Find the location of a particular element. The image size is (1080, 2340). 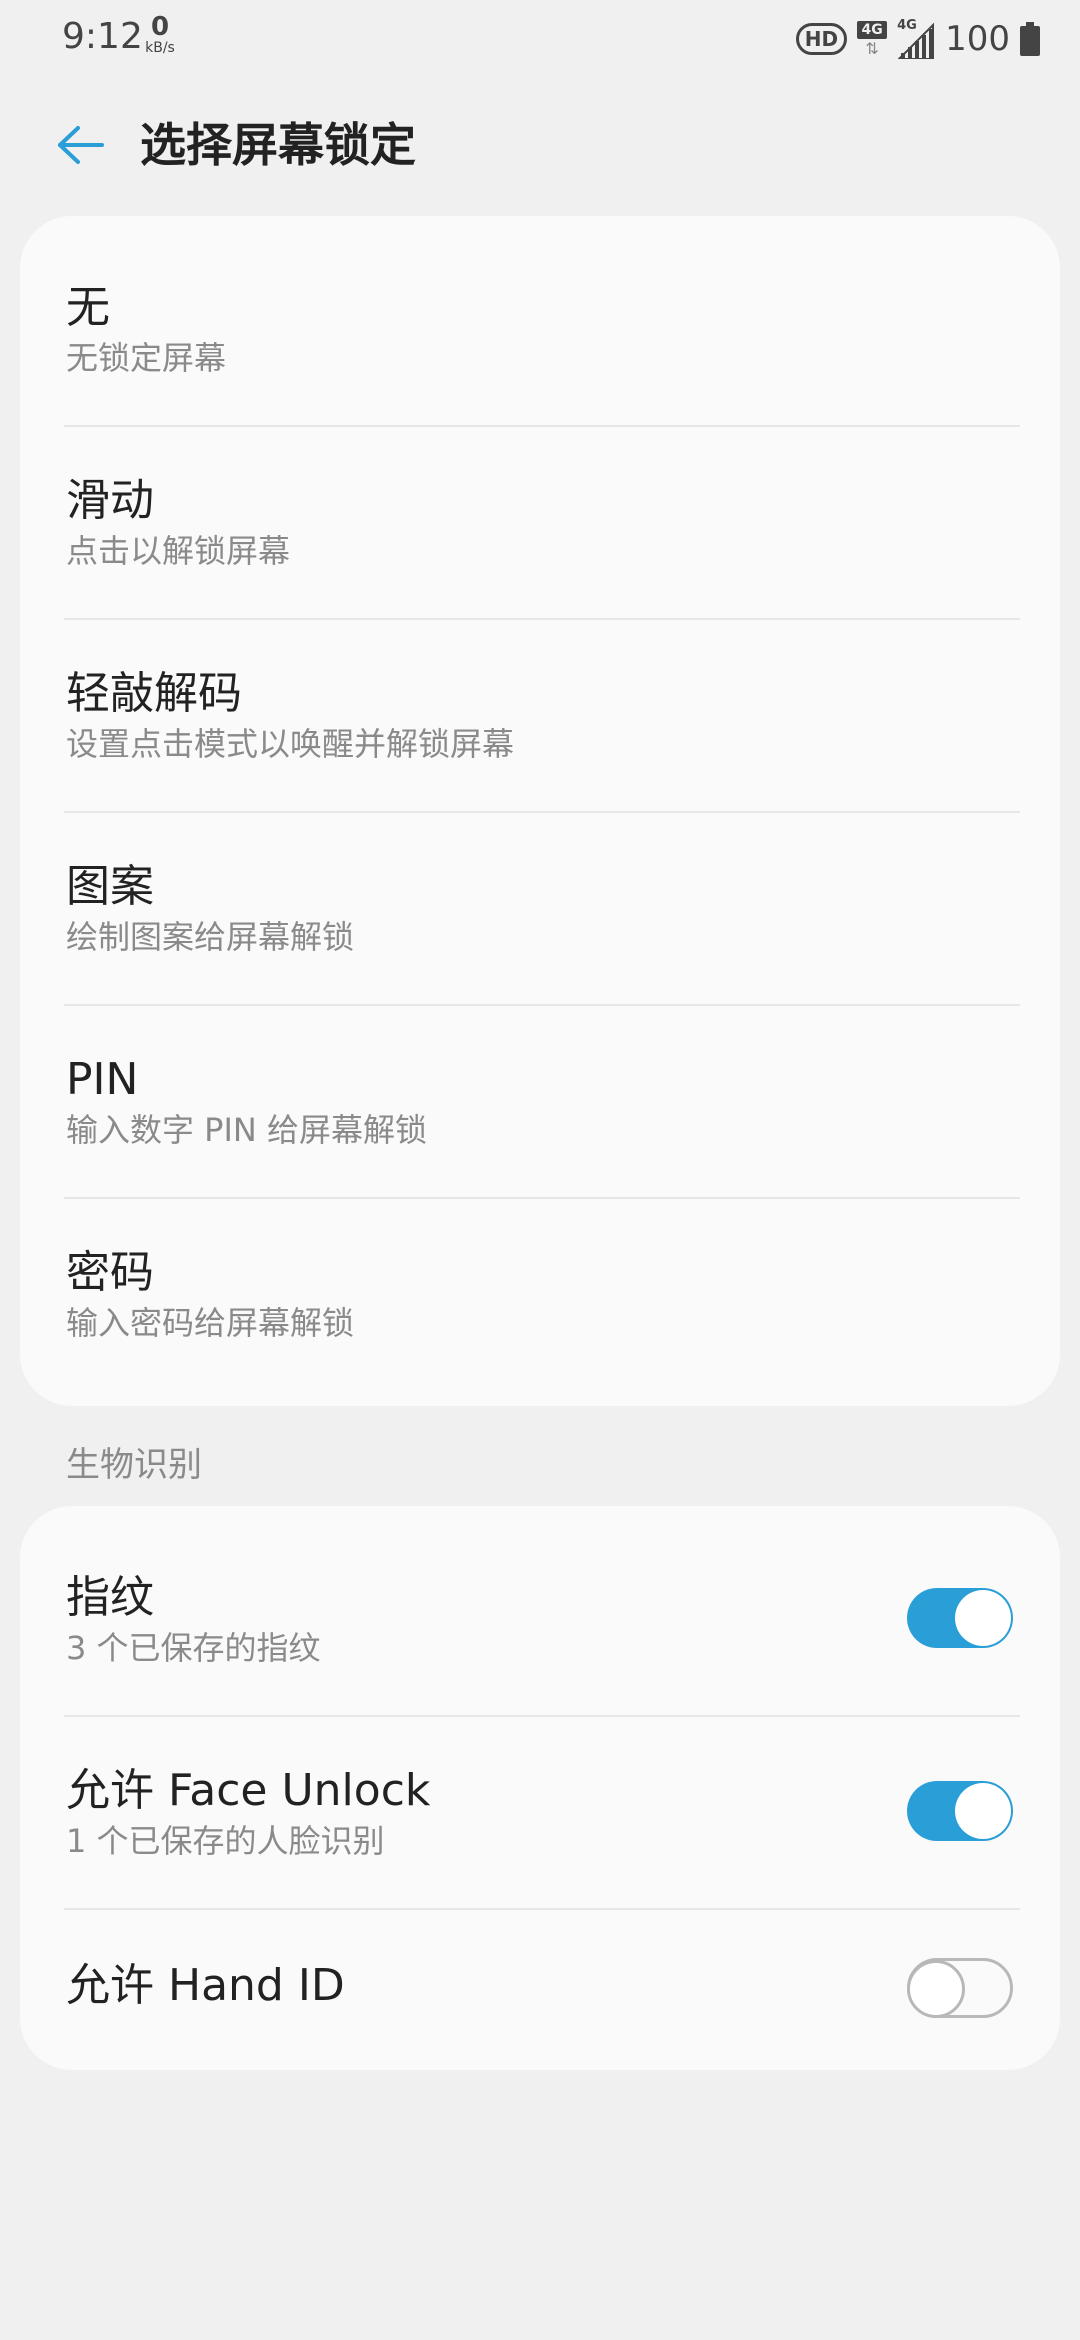

status-bar: 9:12 0 kB/s HD 4G ⇅ 4G 100 is located at coordinates (540, 38).